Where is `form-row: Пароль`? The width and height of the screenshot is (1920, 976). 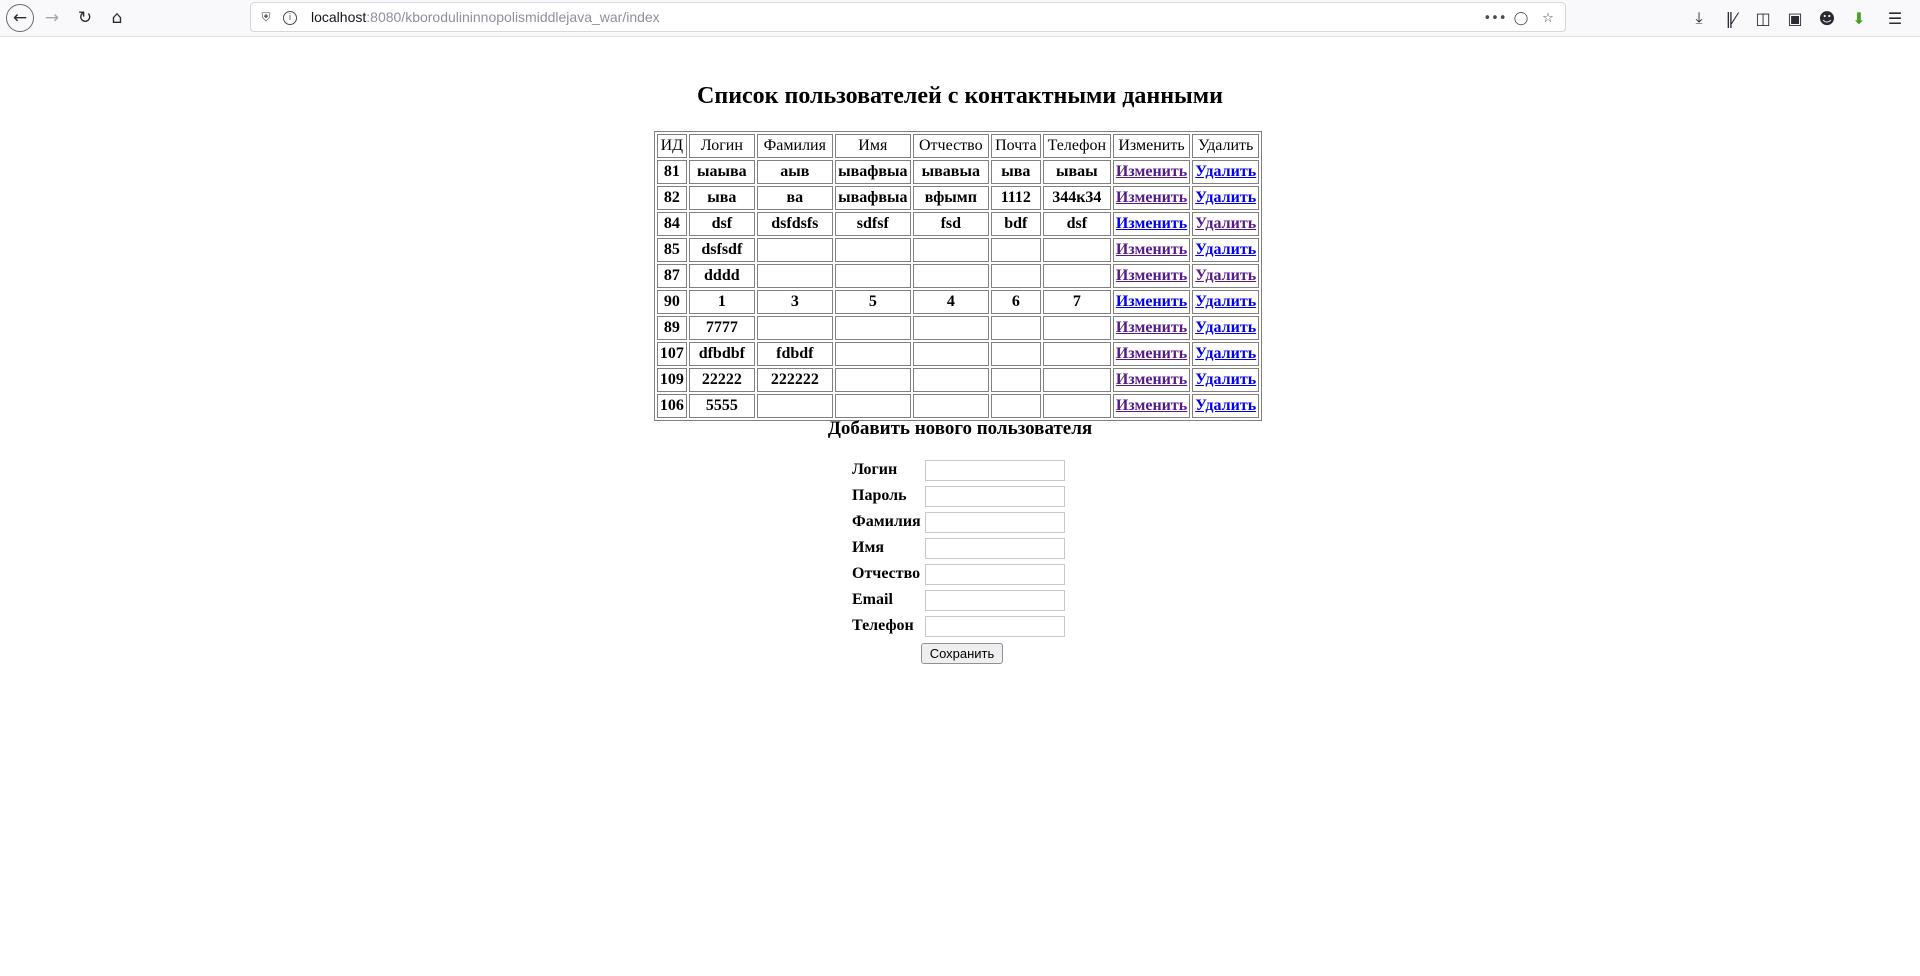 form-row: Пароль is located at coordinates (958, 496).